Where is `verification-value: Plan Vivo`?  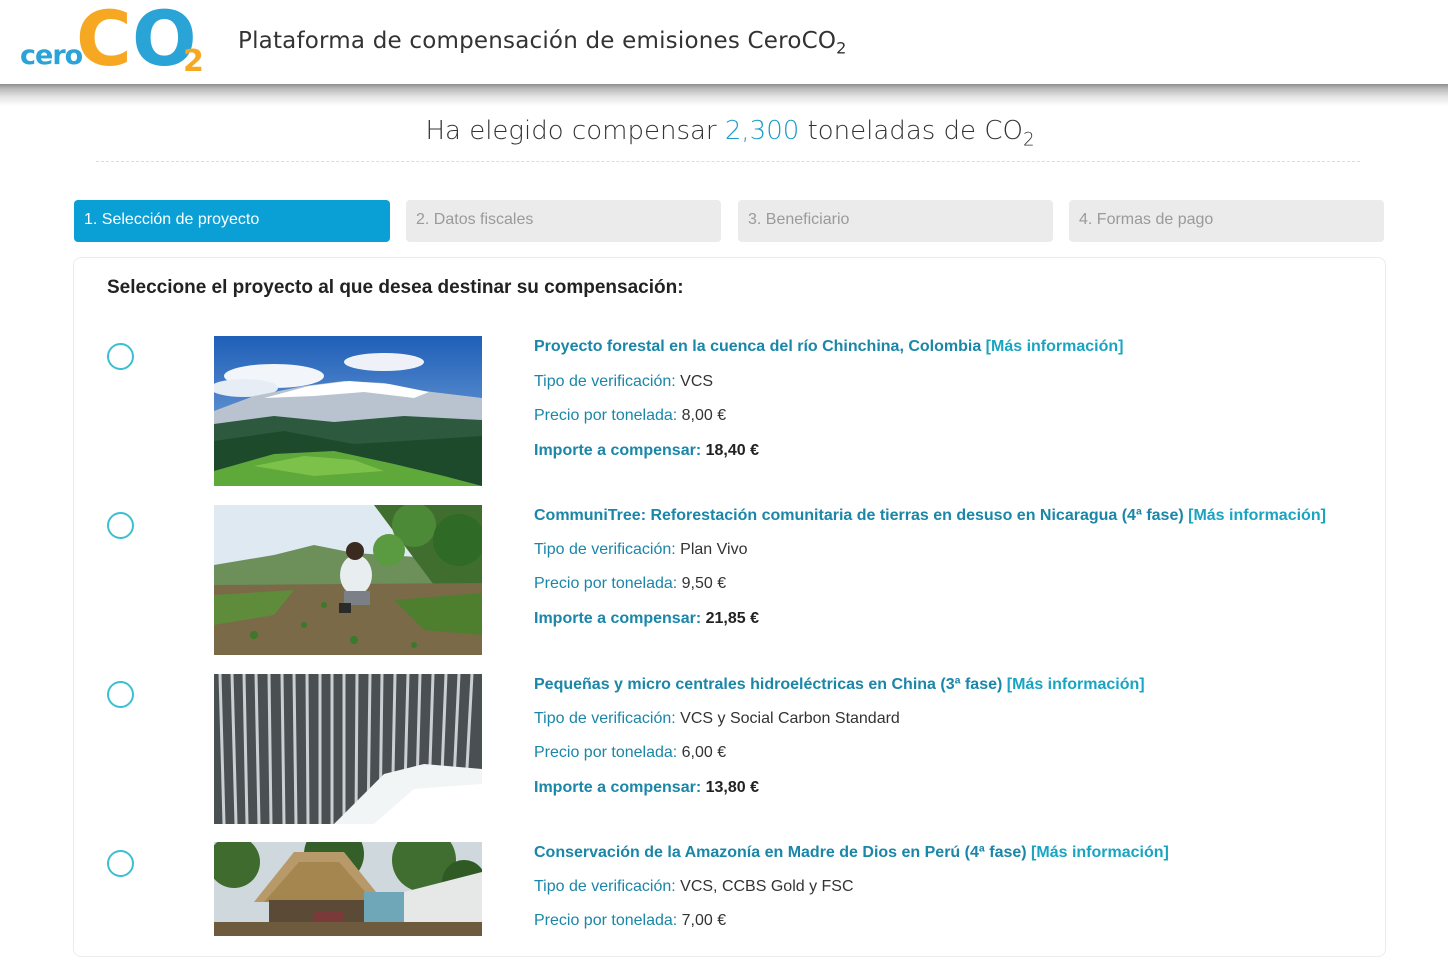 verification-value: Plan Vivo is located at coordinates (714, 549).